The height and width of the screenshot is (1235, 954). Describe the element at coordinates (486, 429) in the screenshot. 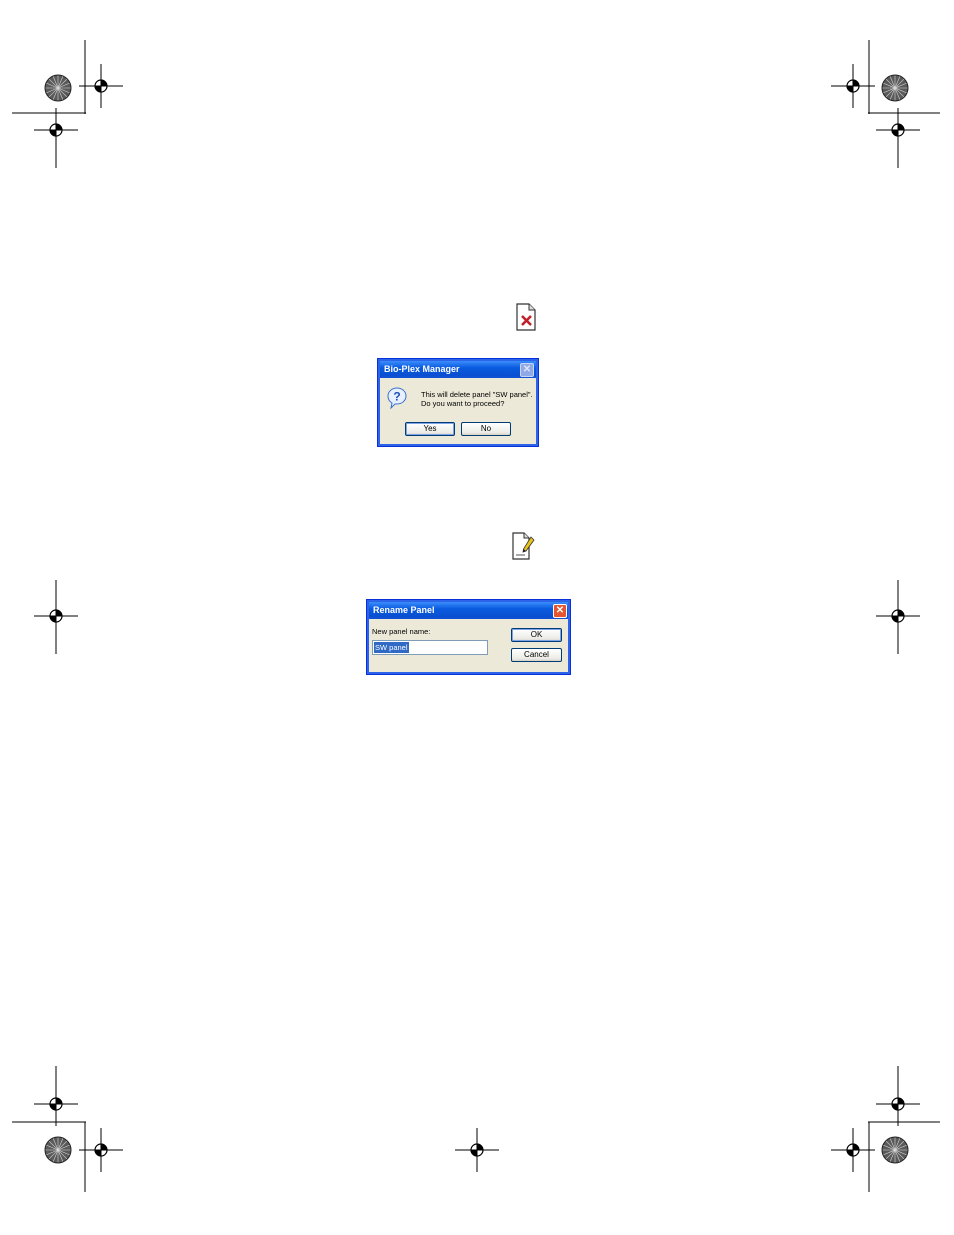

I see `no-button: No` at that location.